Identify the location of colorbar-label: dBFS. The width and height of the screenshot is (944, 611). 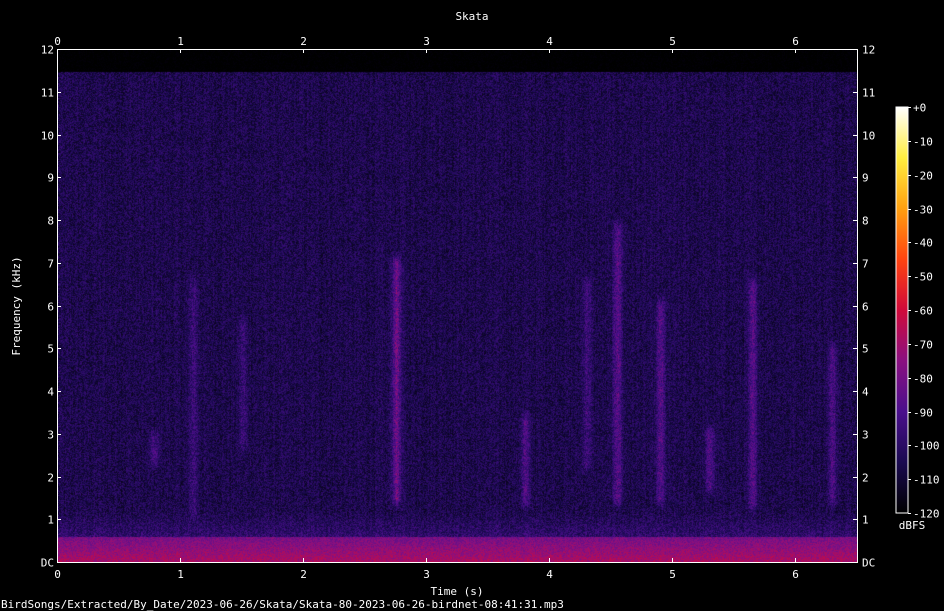
(912, 525).